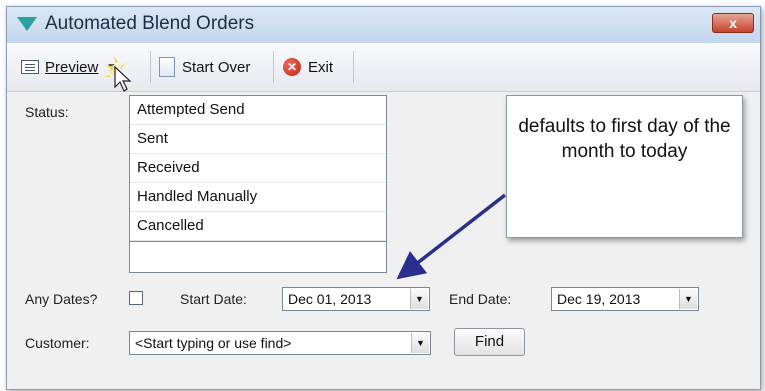  I want to click on any-dates-checkbox, so click(136, 298).